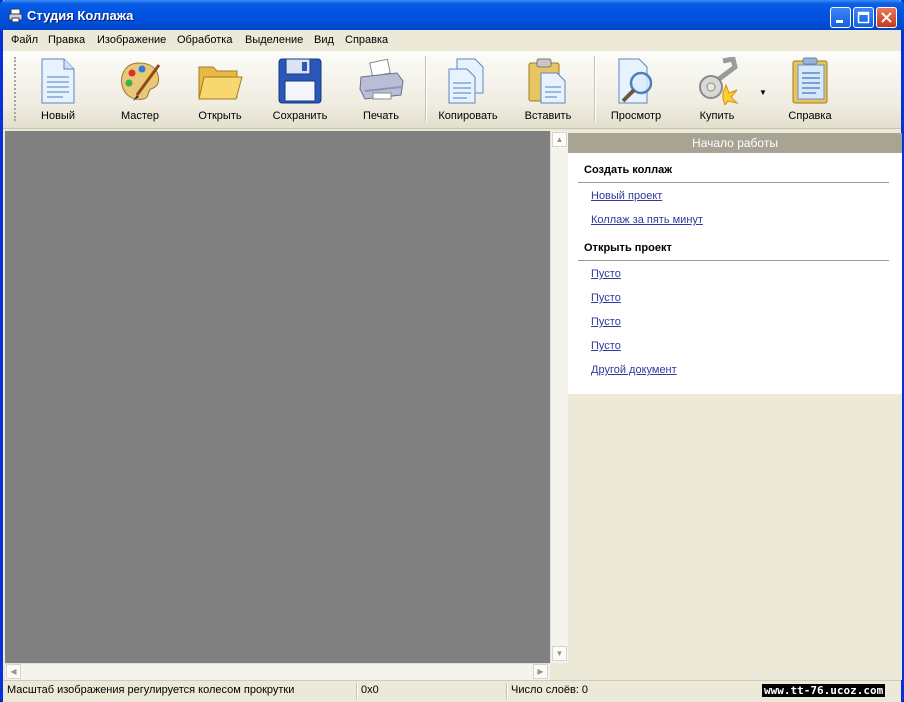 The width and height of the screenshot is (904, 702). I want to click on help-book-icon, so click(810, 80).